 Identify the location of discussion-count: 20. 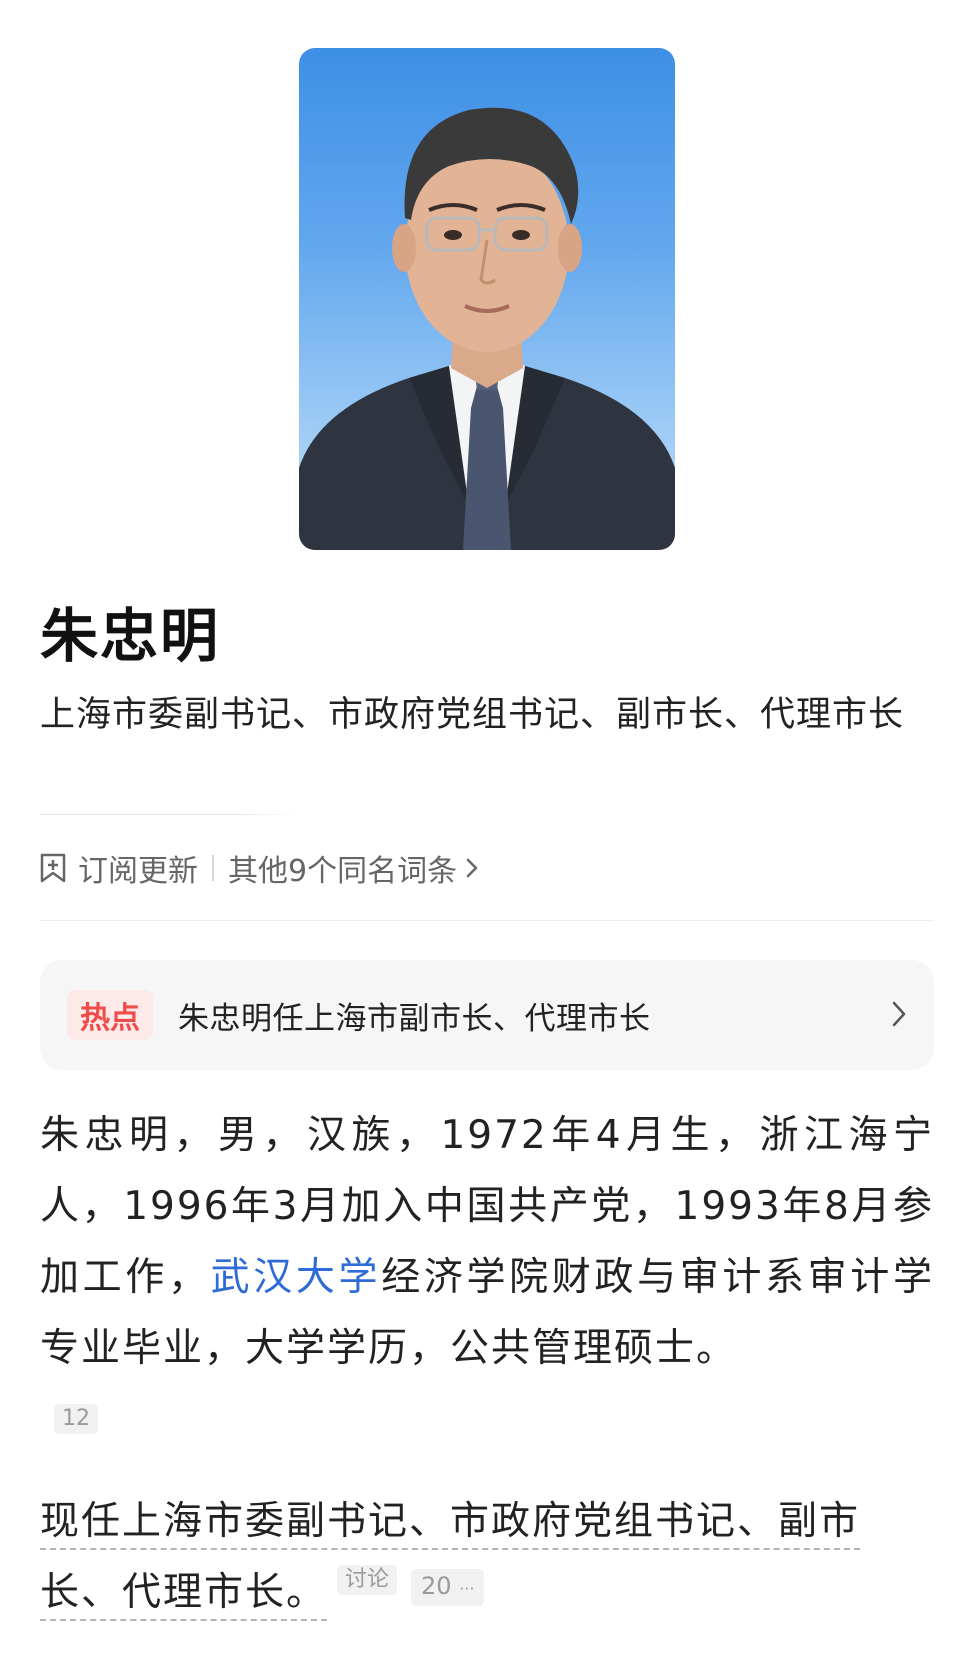
(436, 1586).